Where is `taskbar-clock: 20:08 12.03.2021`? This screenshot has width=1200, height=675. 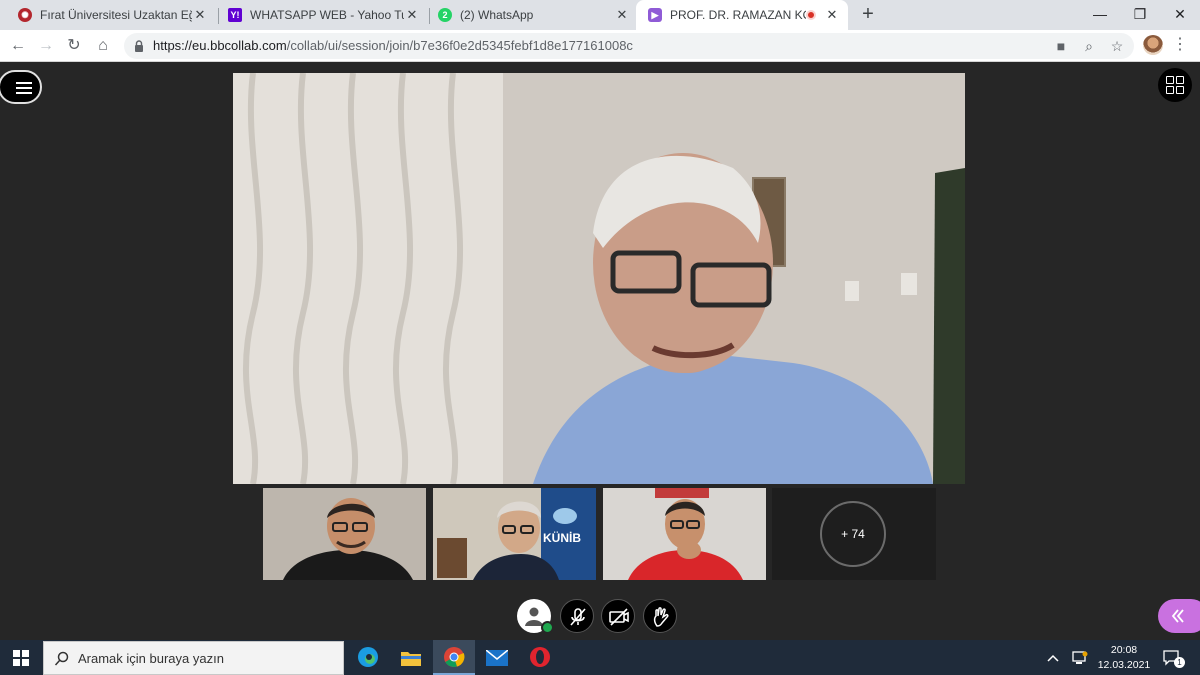 taskbar-clock: 20:08 12.03.2021 is located at coordinates (1124, 658).